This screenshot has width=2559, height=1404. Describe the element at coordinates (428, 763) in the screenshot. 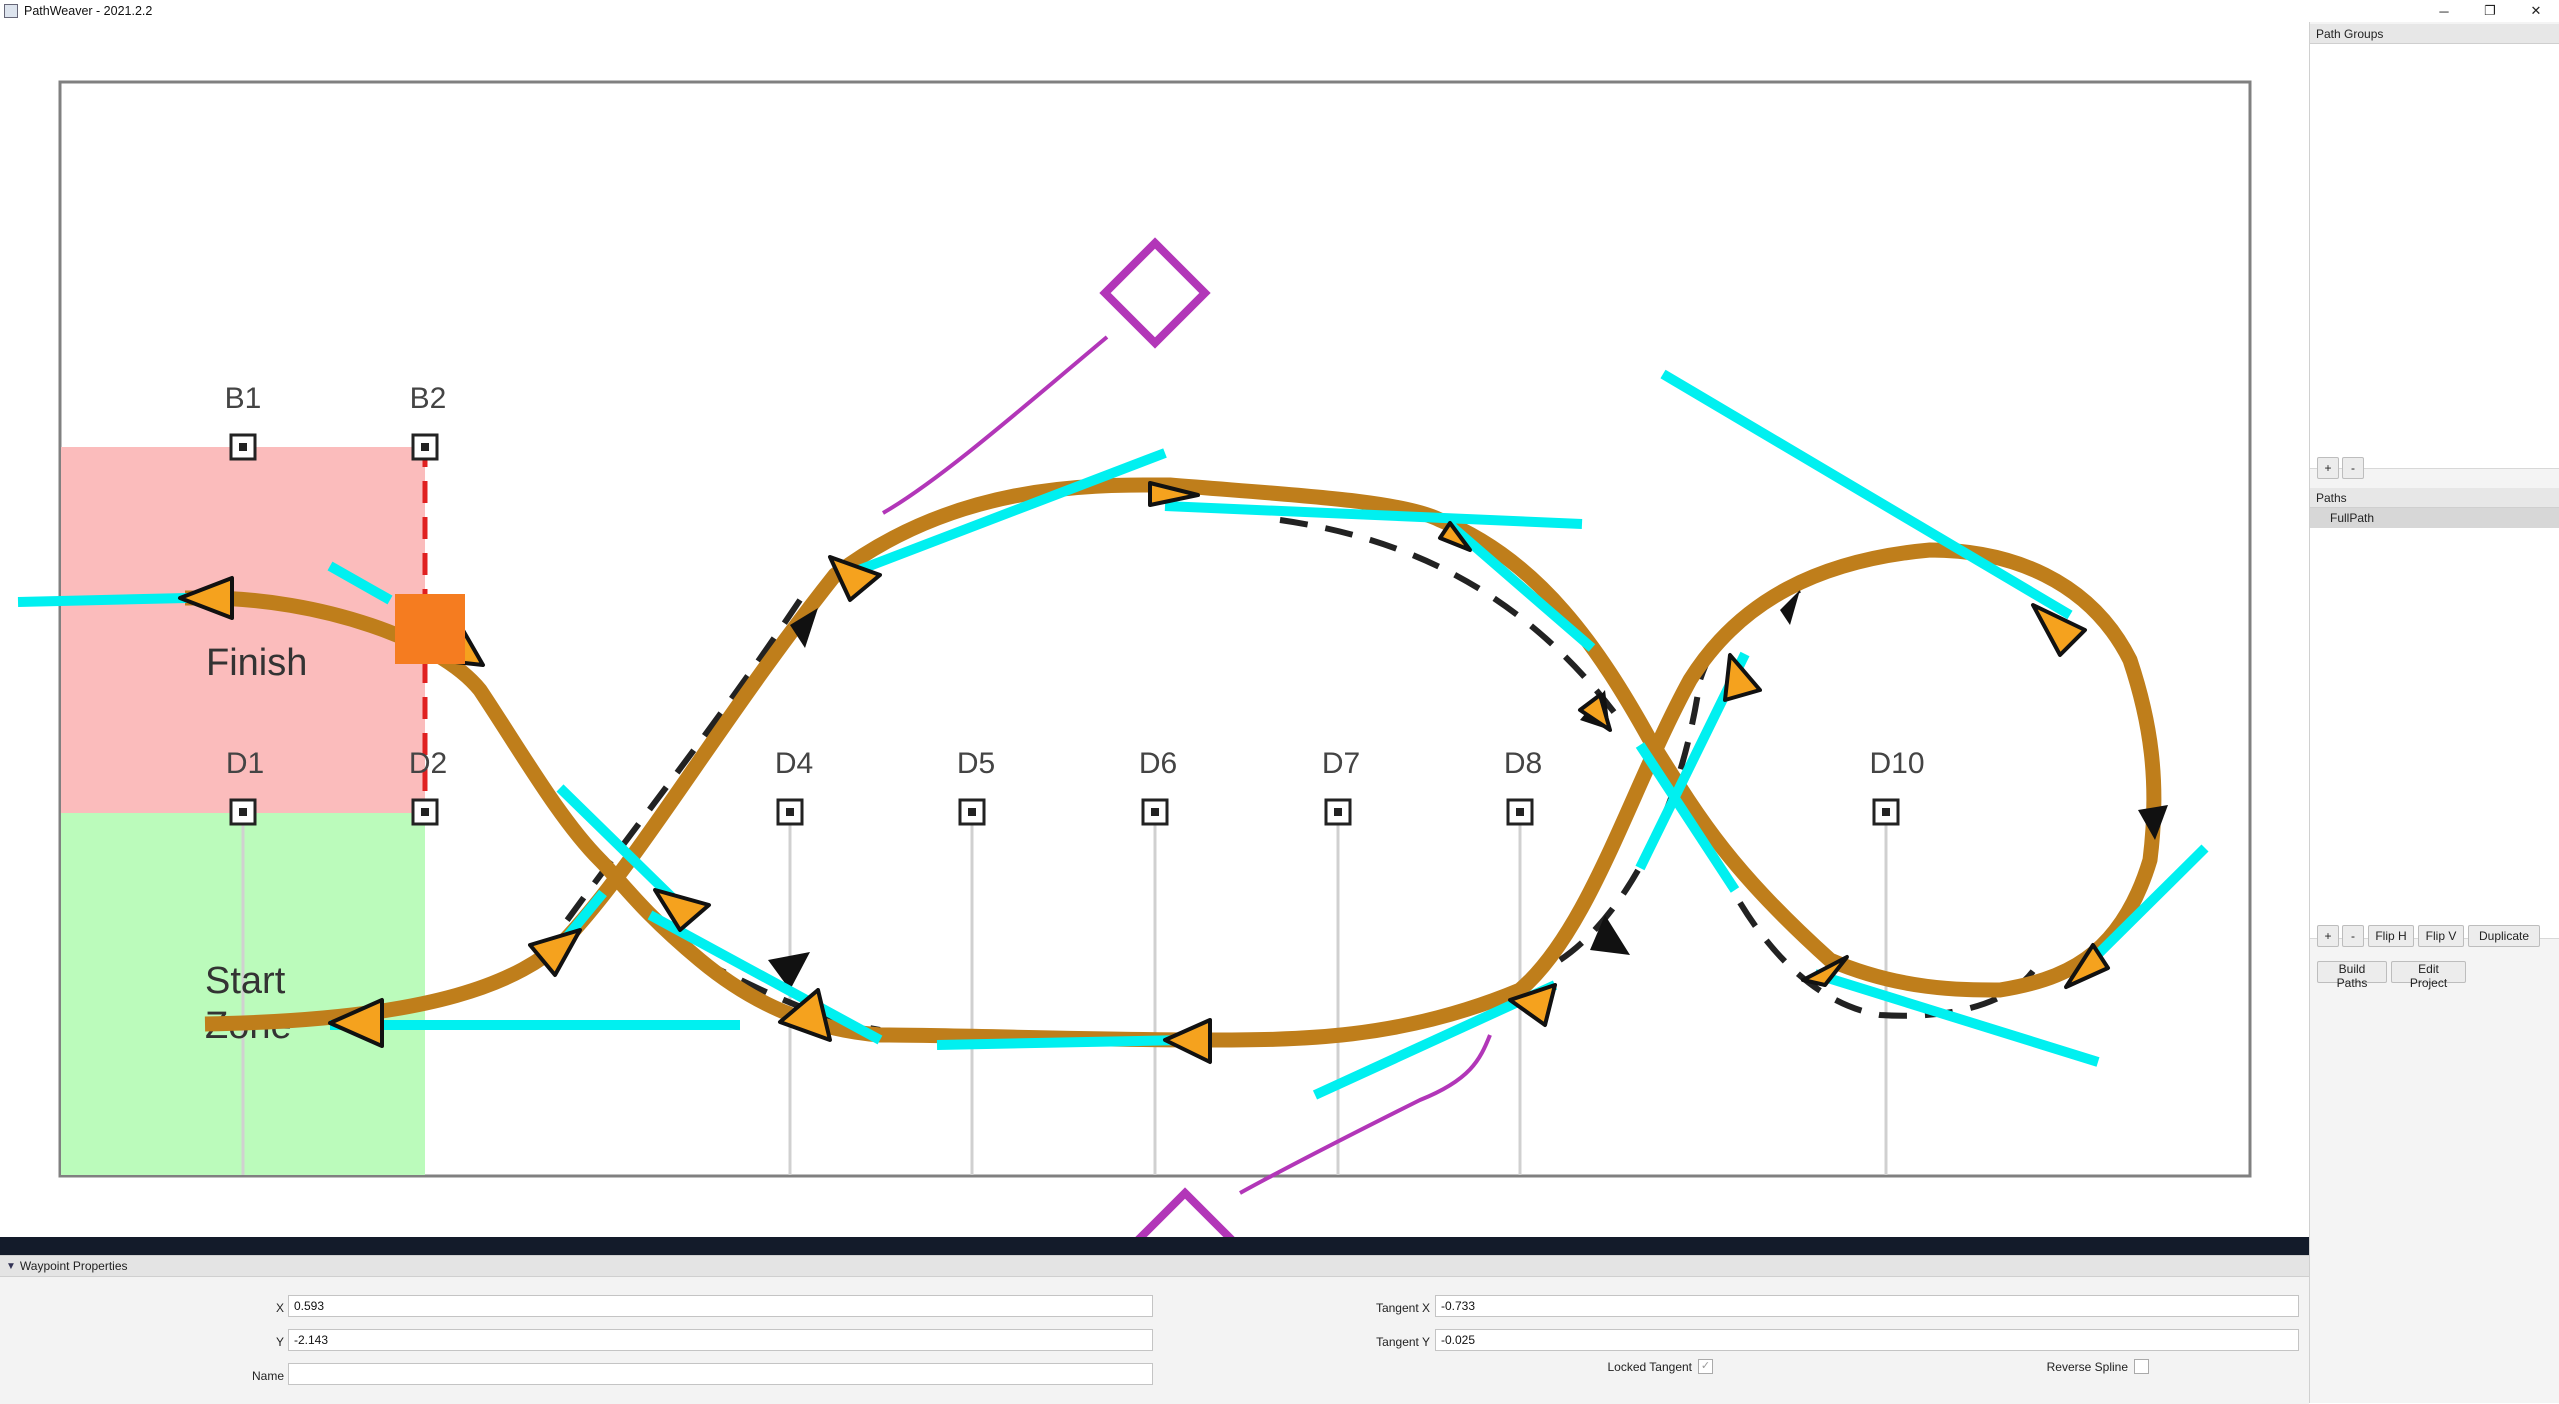

I see `marker-label-d2: D2` at that location.